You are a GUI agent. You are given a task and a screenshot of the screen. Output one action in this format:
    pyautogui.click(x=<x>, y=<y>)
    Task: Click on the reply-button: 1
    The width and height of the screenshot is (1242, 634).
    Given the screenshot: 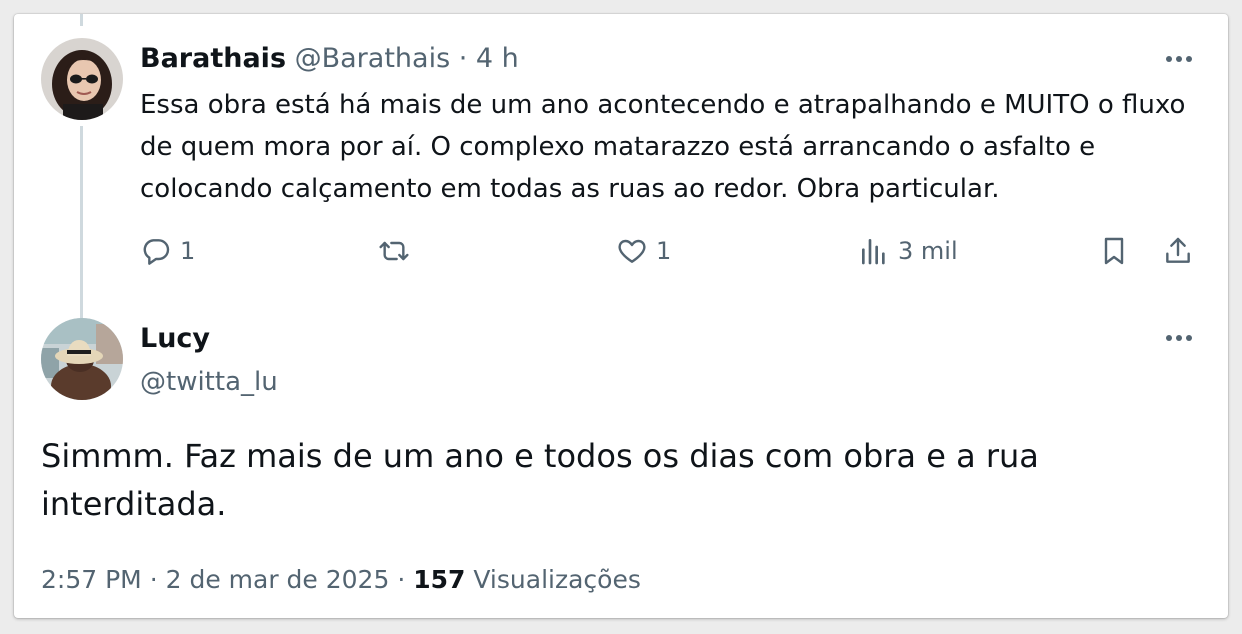 What is the action you would take?
    pyautogui.click(x=167, y=251)
    